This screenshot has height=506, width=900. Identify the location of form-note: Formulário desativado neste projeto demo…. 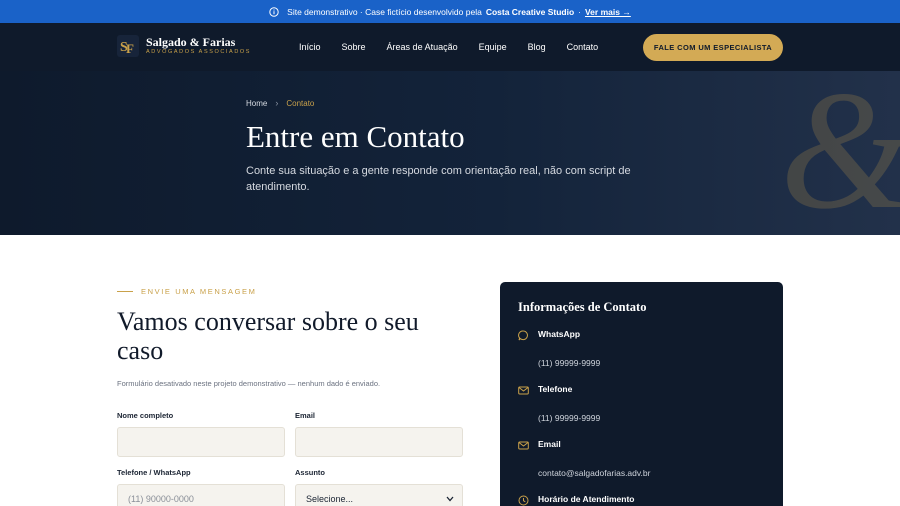
(249, 383).